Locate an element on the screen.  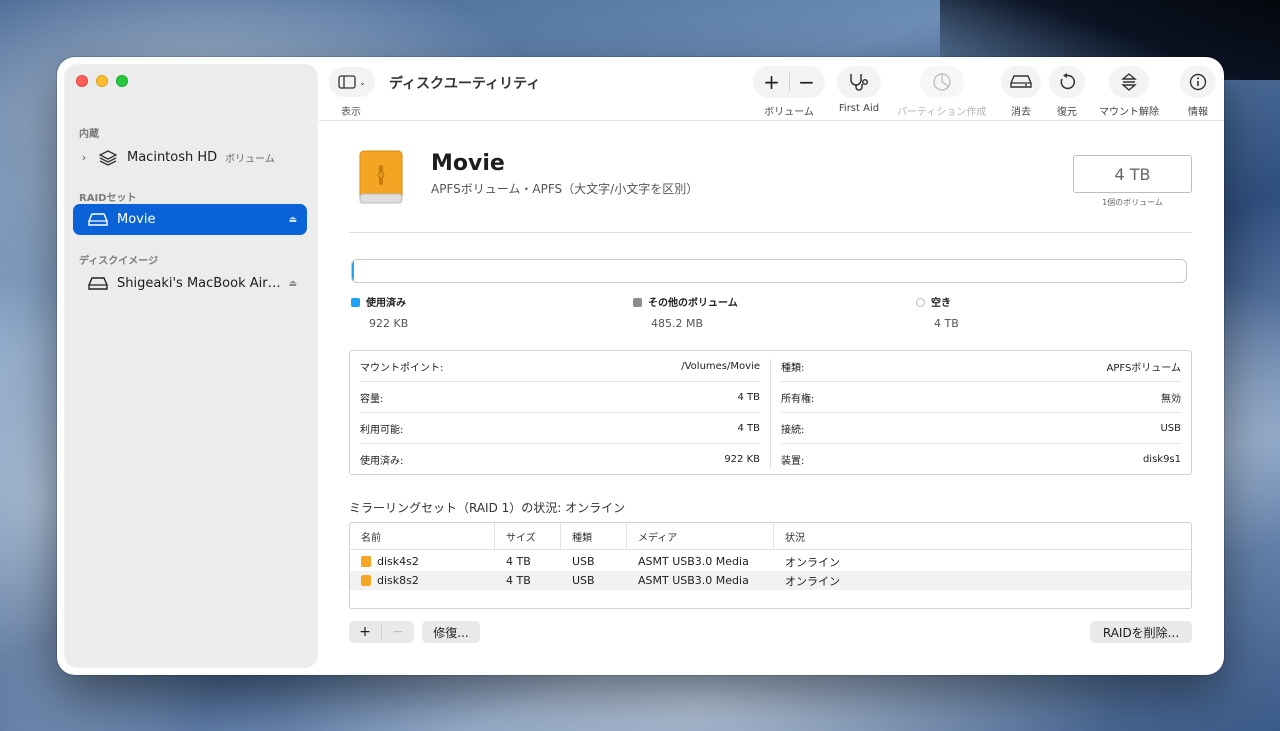
remove-member-button: − is located at coordinates (398, 632).